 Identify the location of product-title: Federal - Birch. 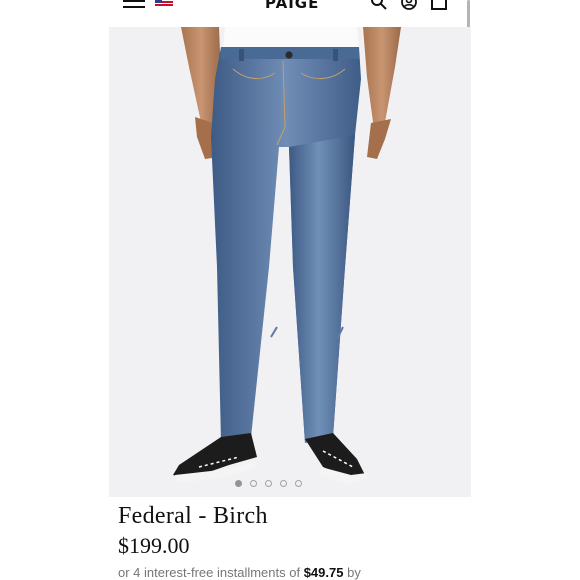
(193, 516).